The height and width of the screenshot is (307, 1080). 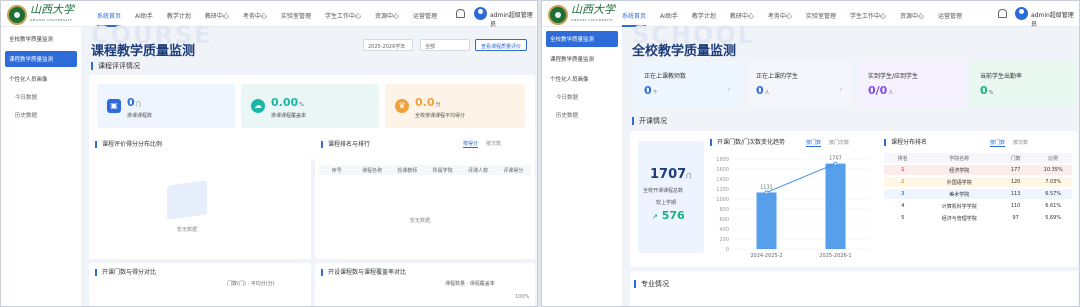 I want to click on y-tick-label: 1800, so click(x=722, y=160).